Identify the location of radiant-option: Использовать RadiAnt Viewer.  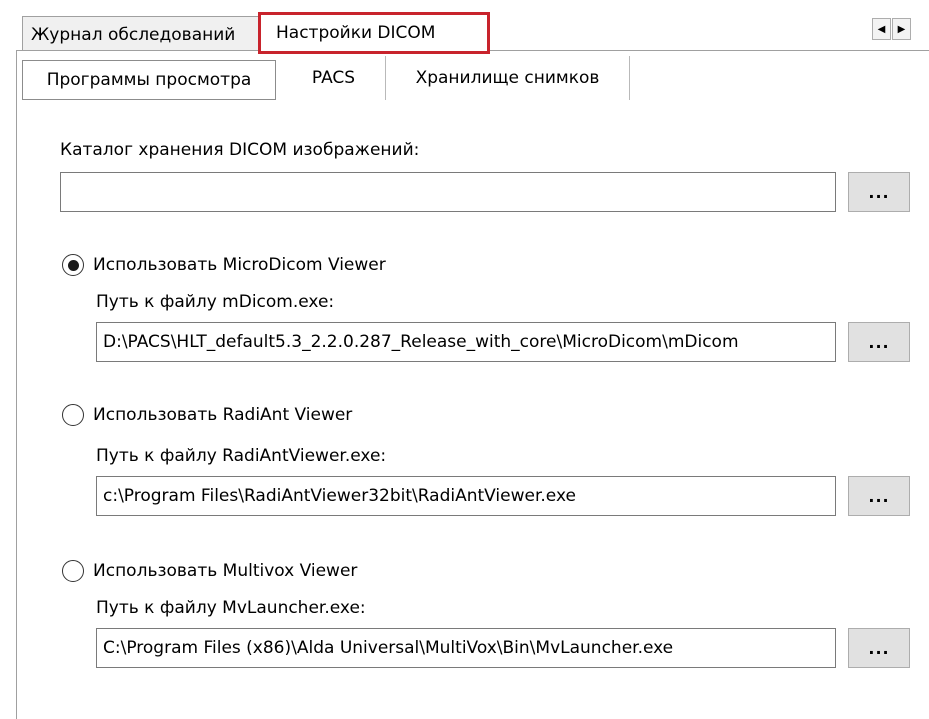
(207, 415).